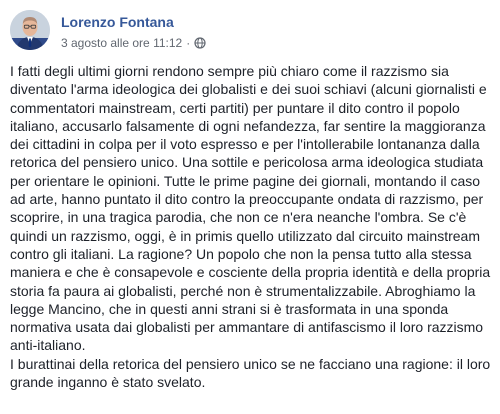 The image size is (500, 414). What do you see at coordinates (121, 43) in the screenshot?
I see `post-timestamp: 3 agosto alle ore 11:12` at bounding box center [121, 43].